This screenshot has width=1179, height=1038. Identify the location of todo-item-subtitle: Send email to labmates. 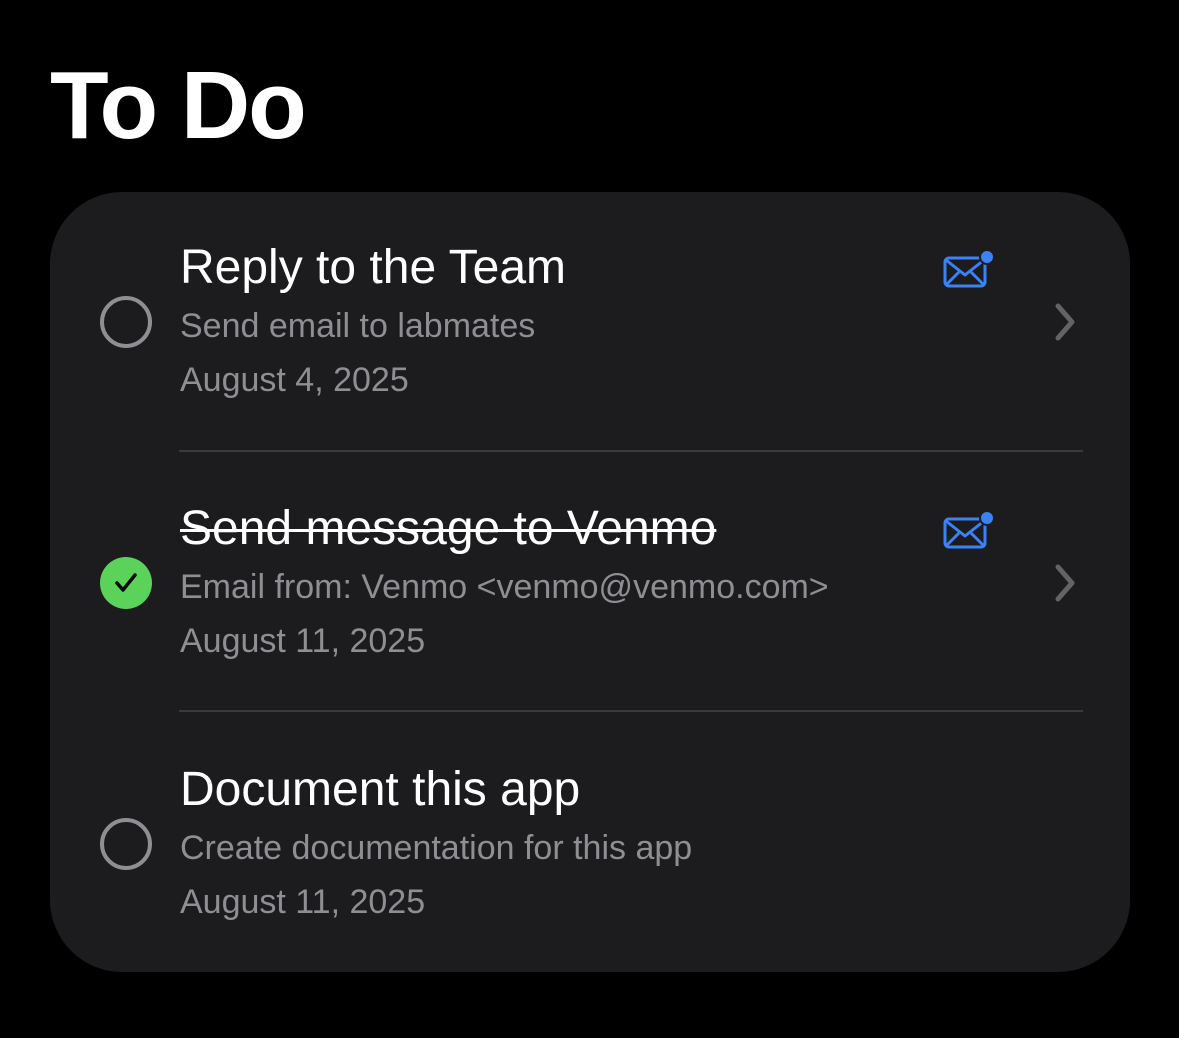
(358, 326).